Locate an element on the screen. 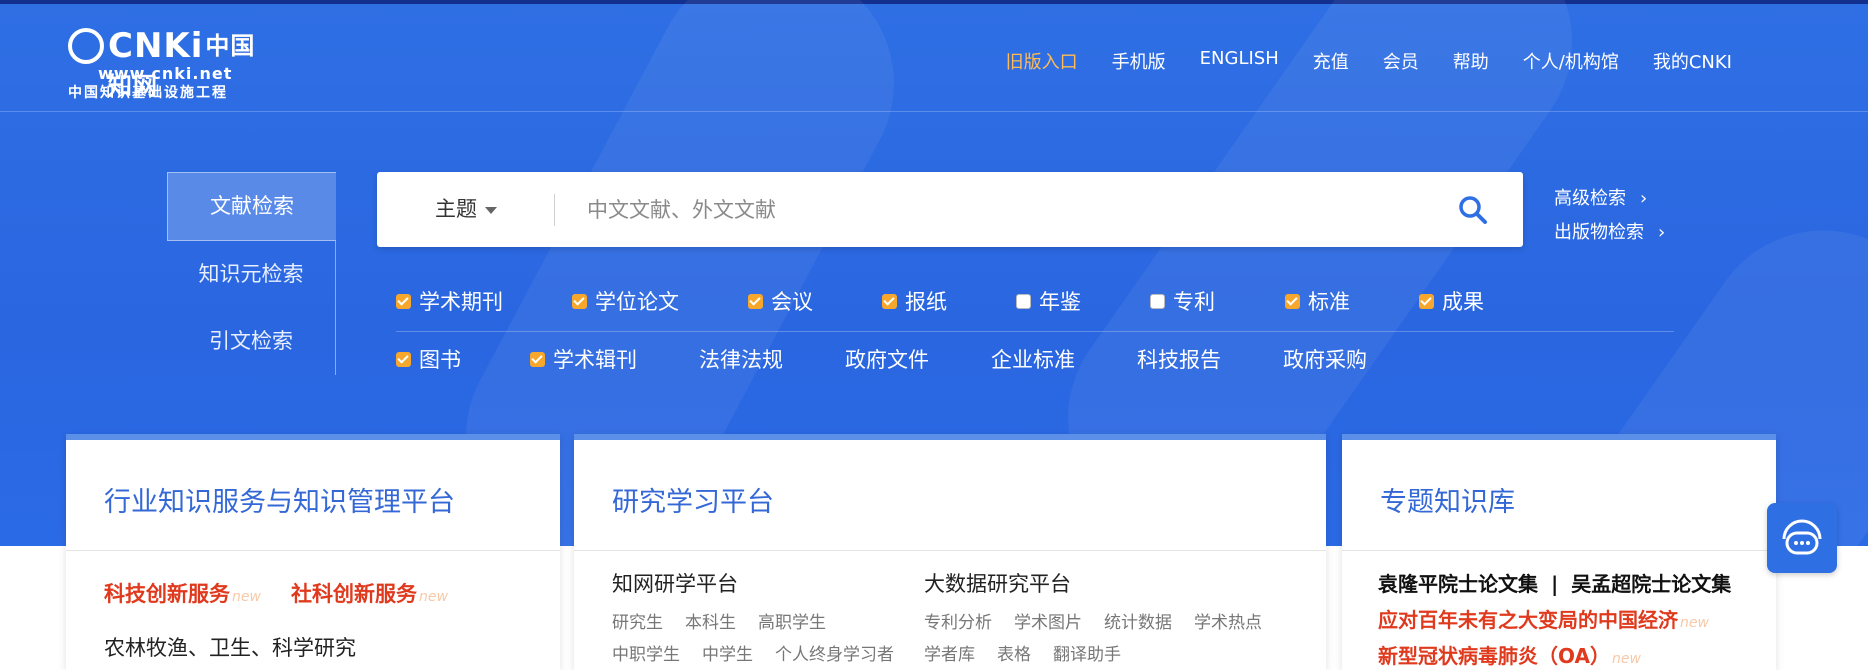  big-data-platform-link: 大数据研究平台 is located at coordinates (997, 583).